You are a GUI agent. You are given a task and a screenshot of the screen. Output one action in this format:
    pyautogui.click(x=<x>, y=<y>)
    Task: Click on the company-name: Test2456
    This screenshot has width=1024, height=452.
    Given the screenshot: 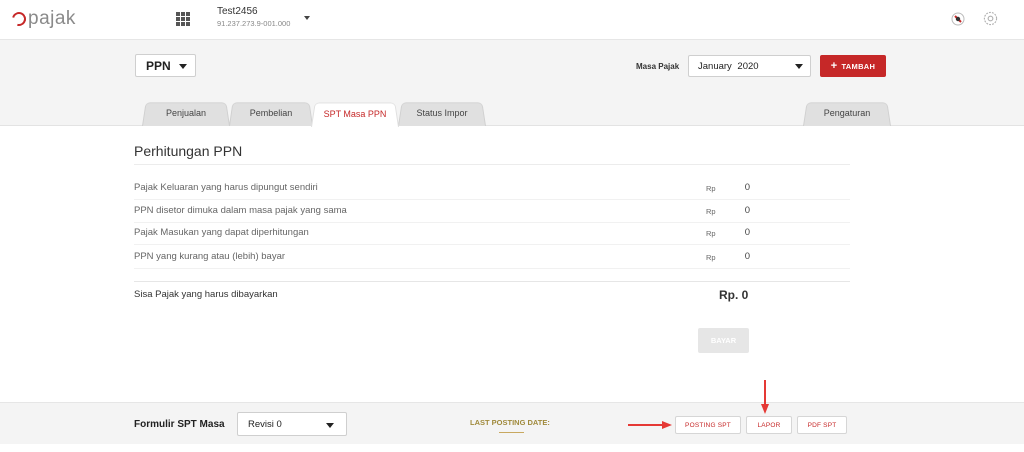 What is the action you would take?
    pyautogui.click(x=237, y=11)
    